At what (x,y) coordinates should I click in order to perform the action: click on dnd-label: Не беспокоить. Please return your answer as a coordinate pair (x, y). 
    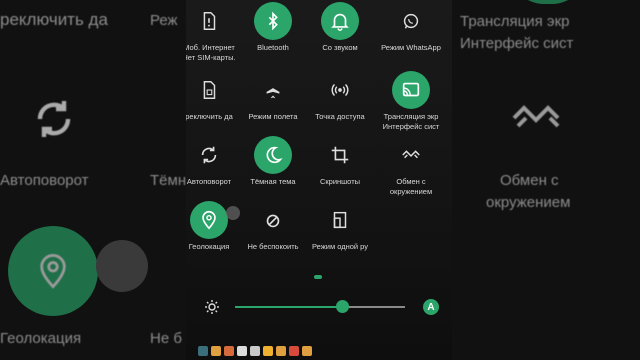
    Looking at the image, I should click on (273, 246).